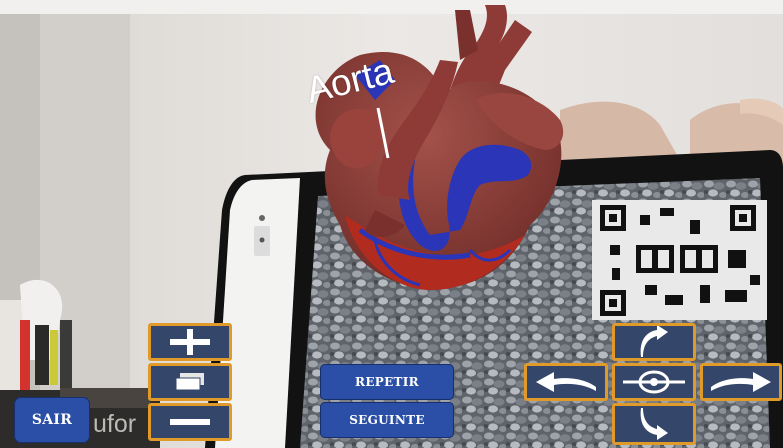 The image size is (783, 448). I want to click on repeat-button: REPETIR, so click(387, 382).